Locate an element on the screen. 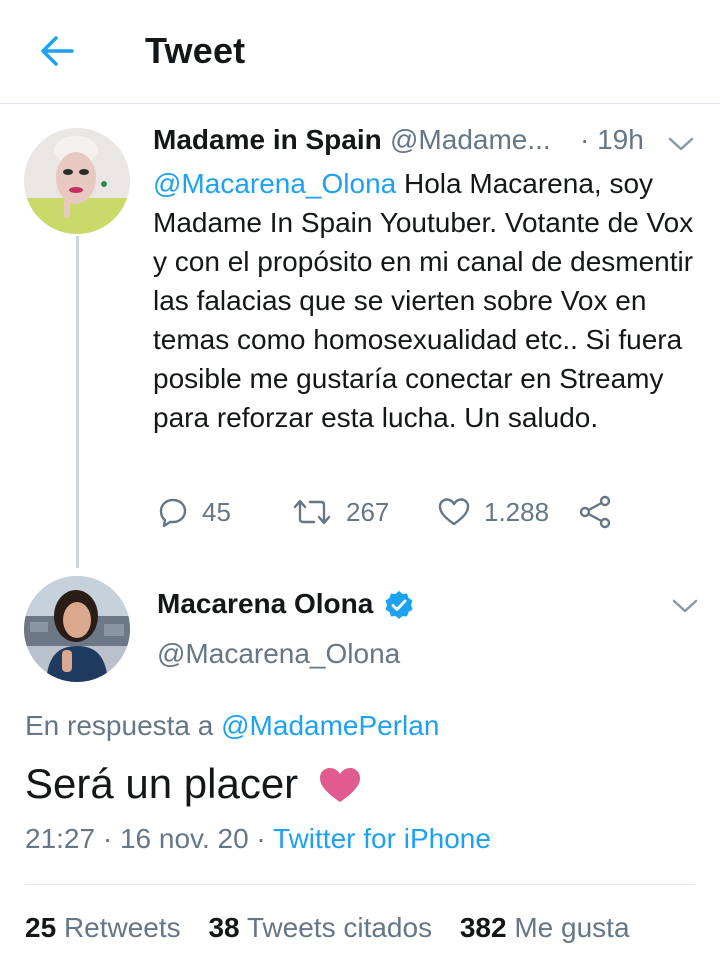 The height and width of the screenshot is (969, 720). retweet-button: 267 is located at coordinates (340, 512).